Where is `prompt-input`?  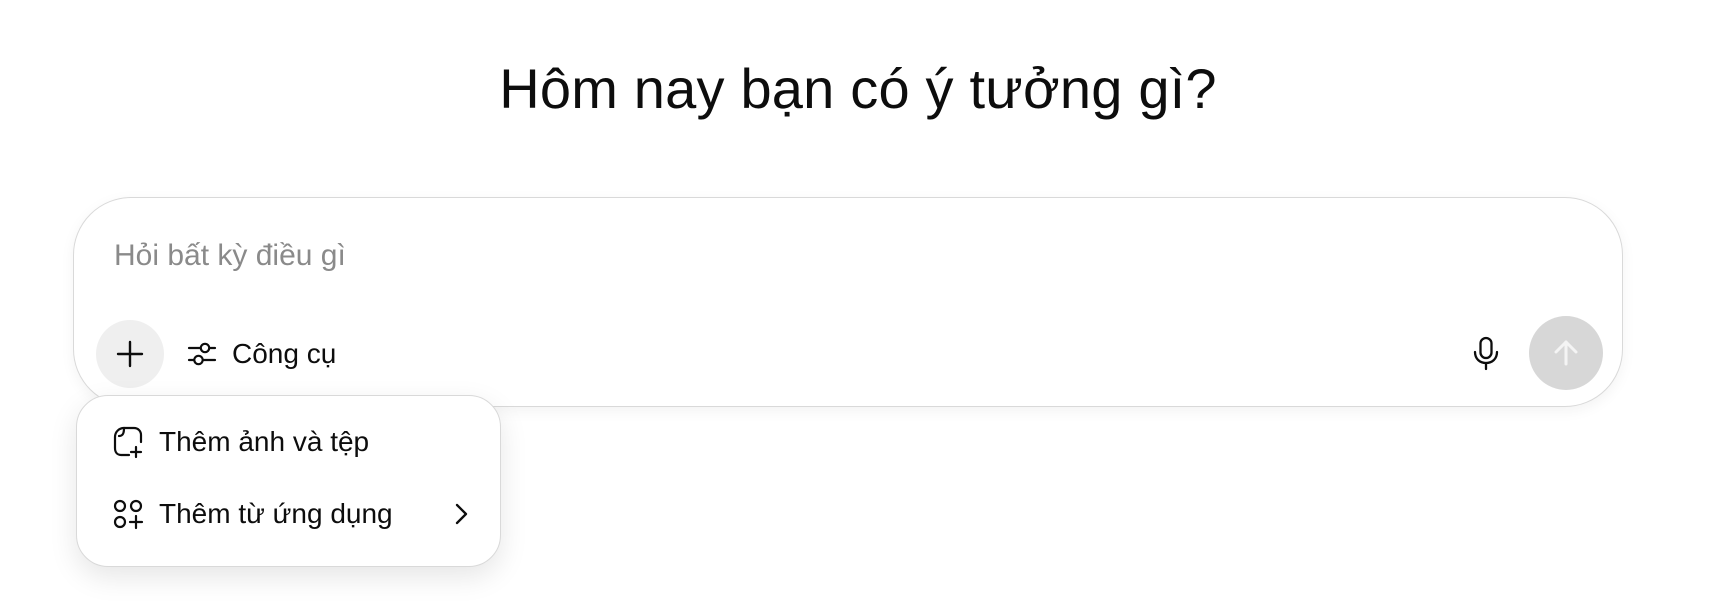 prompt-input is located at coordinates (714, 256).